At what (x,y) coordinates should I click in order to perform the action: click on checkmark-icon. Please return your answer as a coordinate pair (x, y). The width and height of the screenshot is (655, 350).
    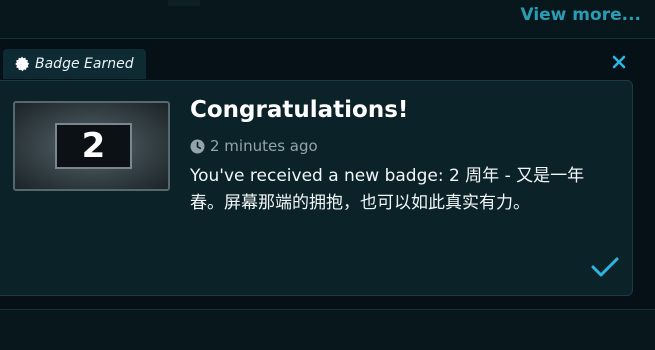
    Looking at the image, I should click on (605, 267).